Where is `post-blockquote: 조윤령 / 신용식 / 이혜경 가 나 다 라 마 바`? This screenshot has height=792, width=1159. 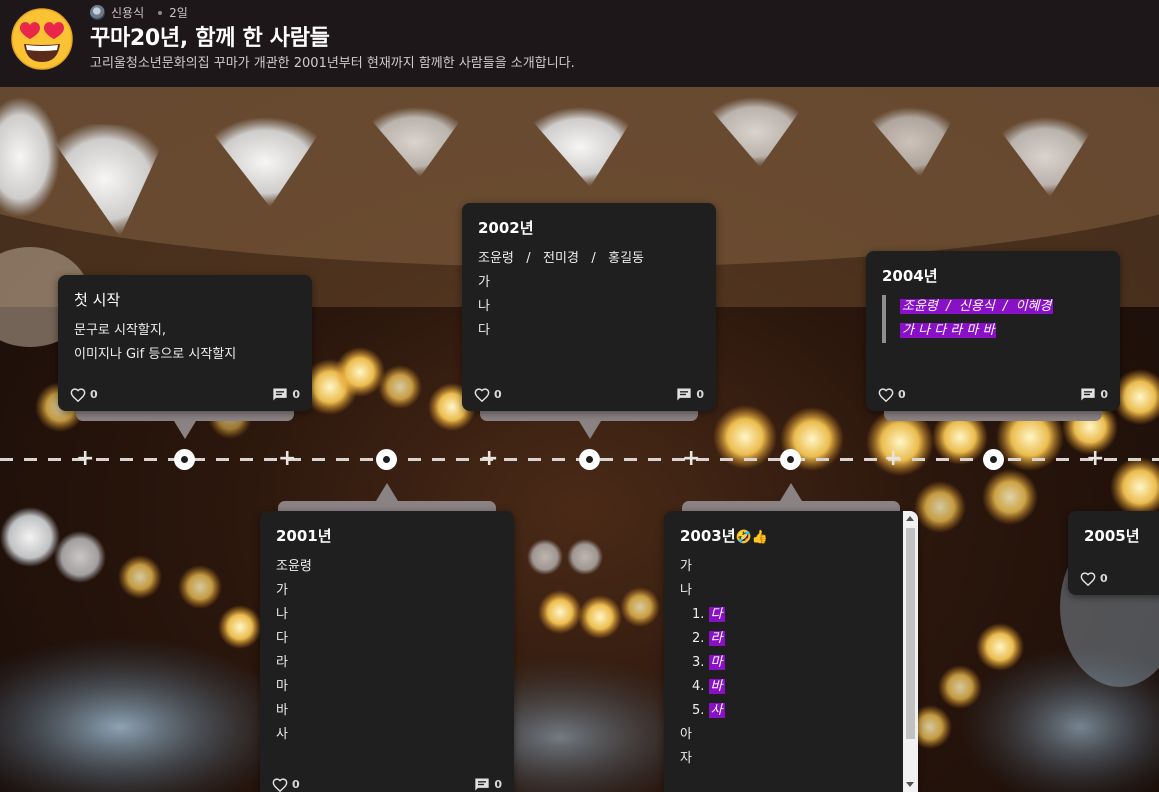 post-blockquote: 조윤령 / 신용식 / 이혜경 가 나 다 라 마 바 is located at coordinates (968, 319).